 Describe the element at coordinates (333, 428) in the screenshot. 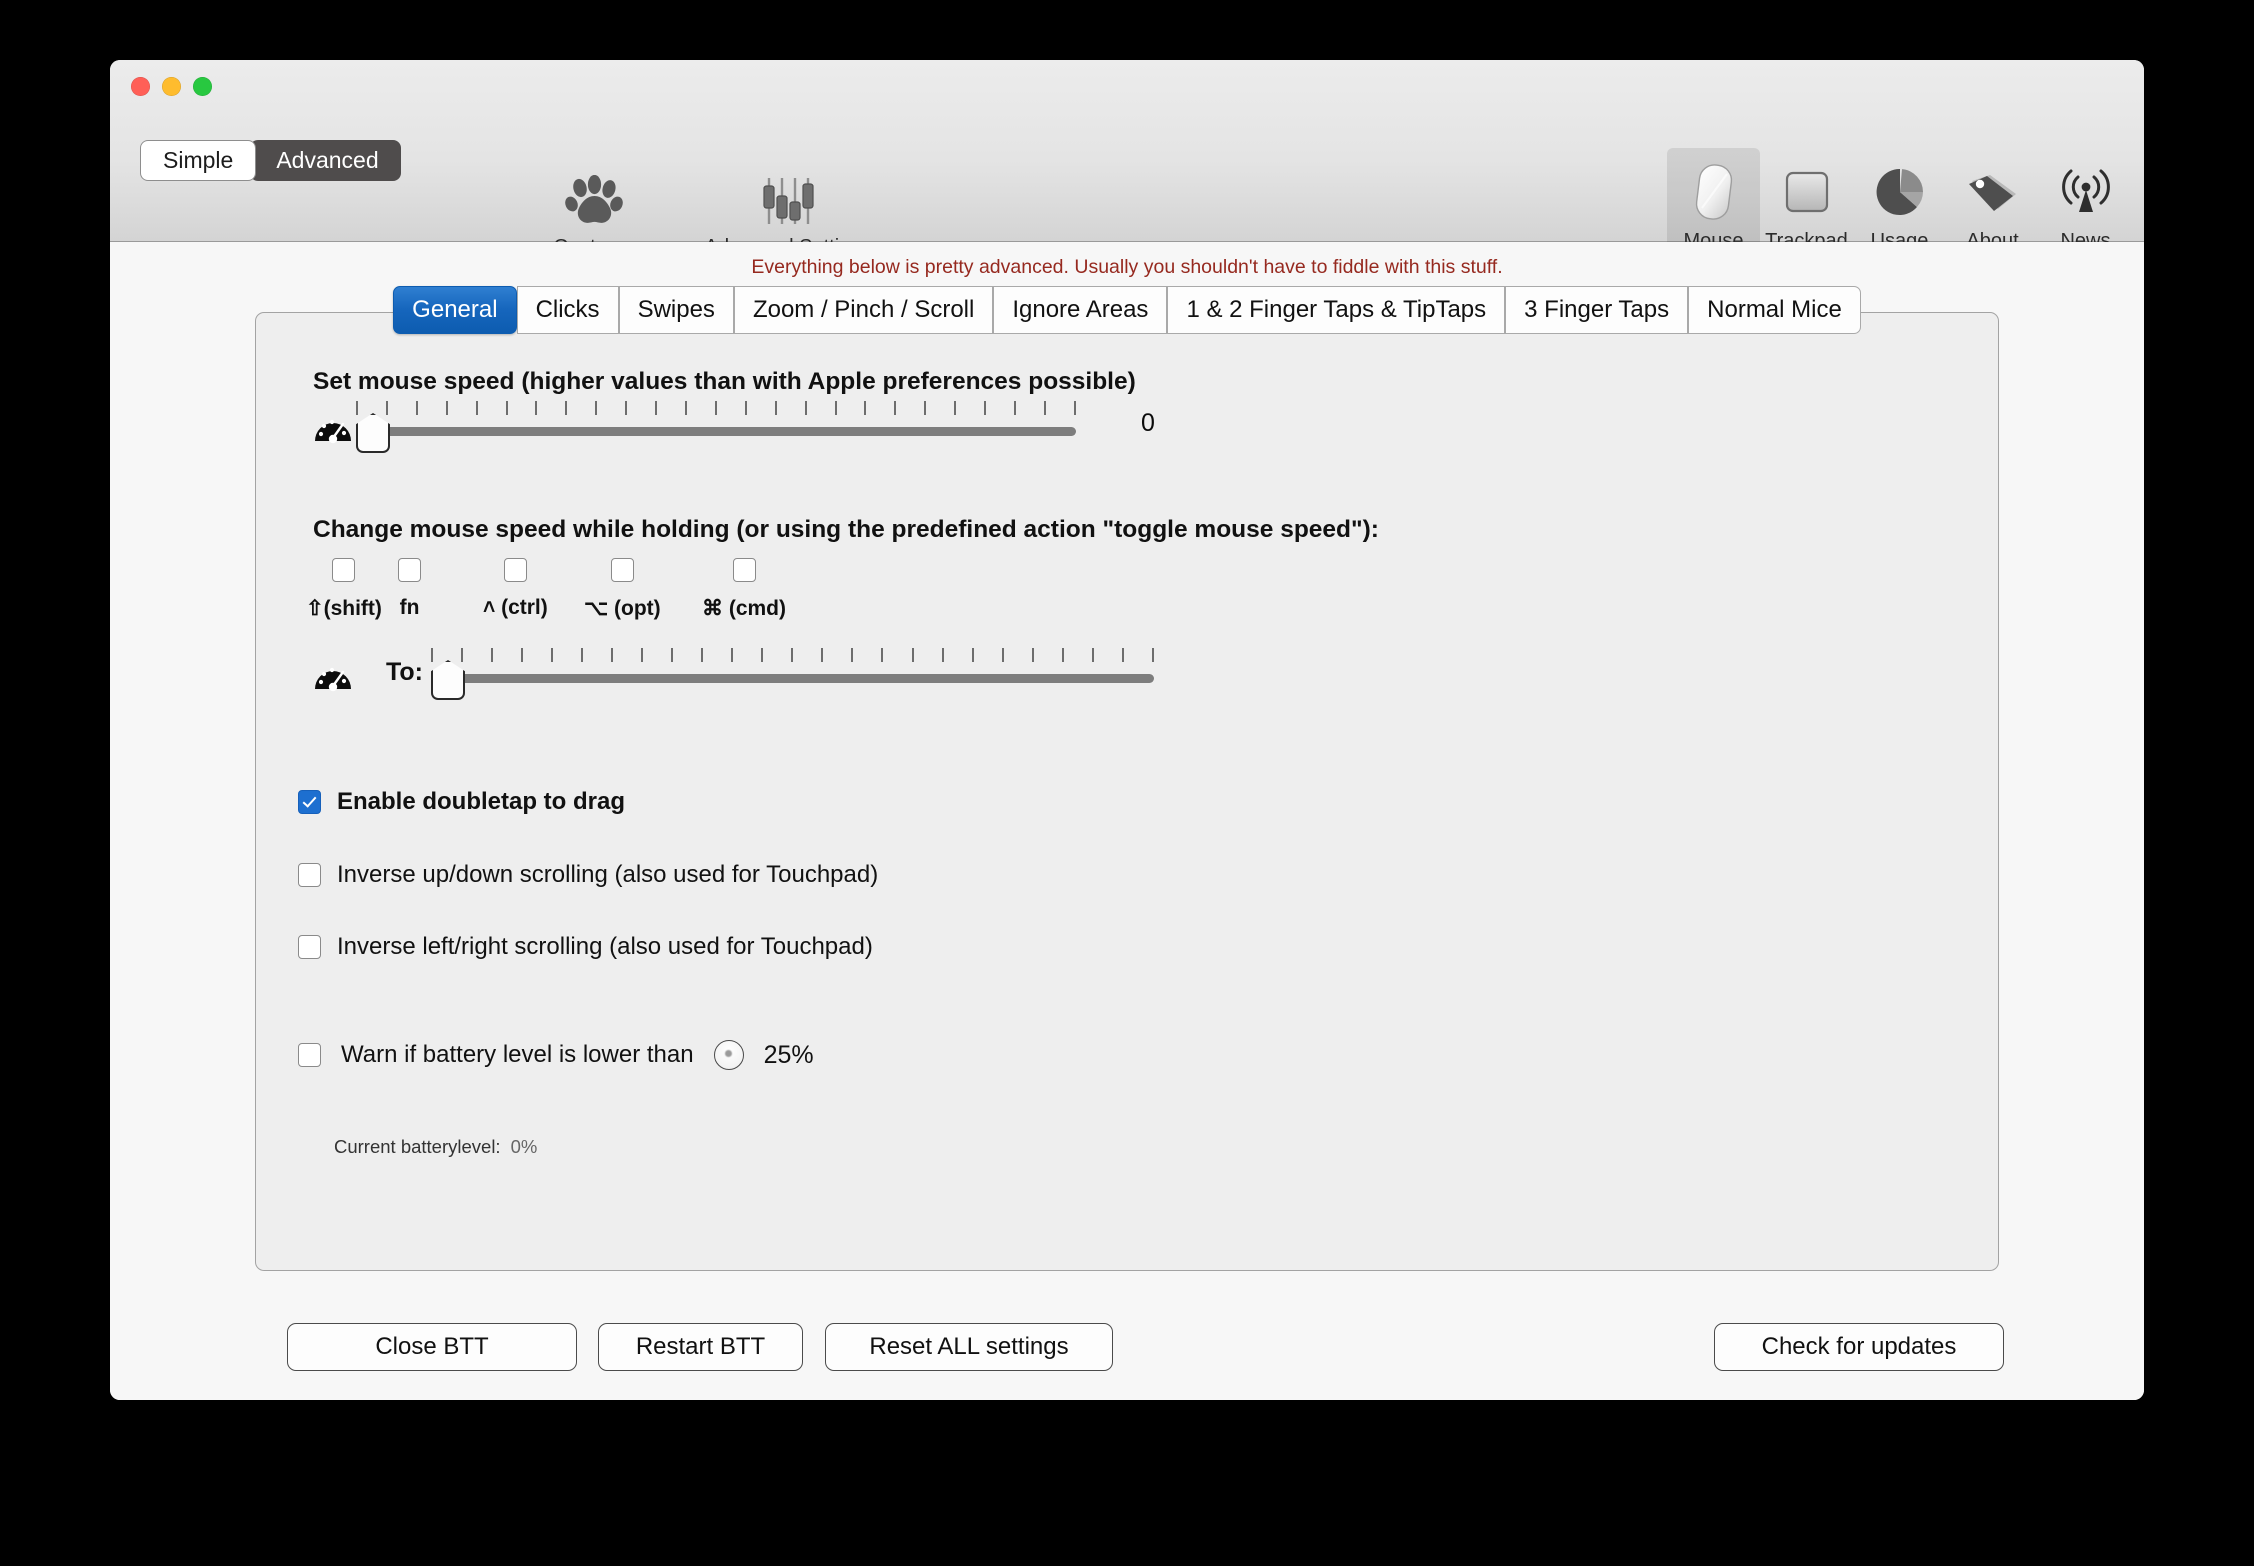

I see `speedometer-icon` at that location.